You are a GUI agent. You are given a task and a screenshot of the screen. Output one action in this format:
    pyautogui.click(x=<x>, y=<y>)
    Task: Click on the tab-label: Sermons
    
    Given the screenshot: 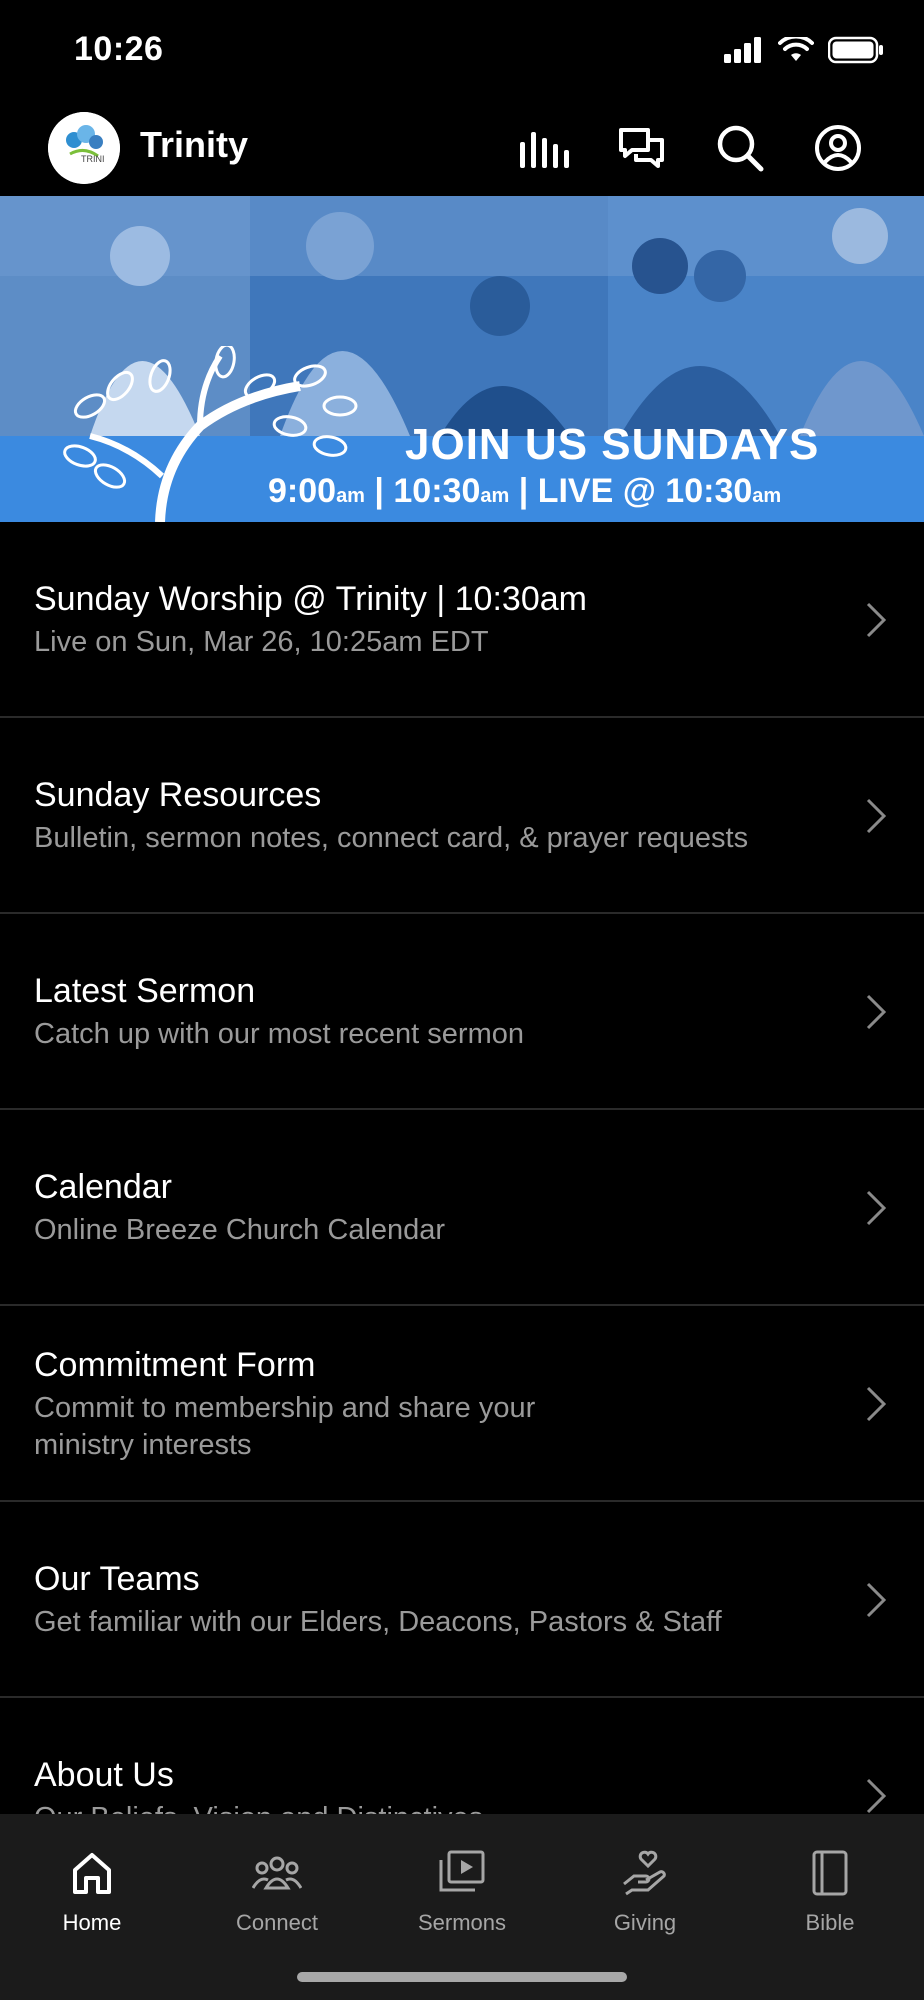 What is the action you would take?
    pyautogui.click(x=462, y=1922)
    